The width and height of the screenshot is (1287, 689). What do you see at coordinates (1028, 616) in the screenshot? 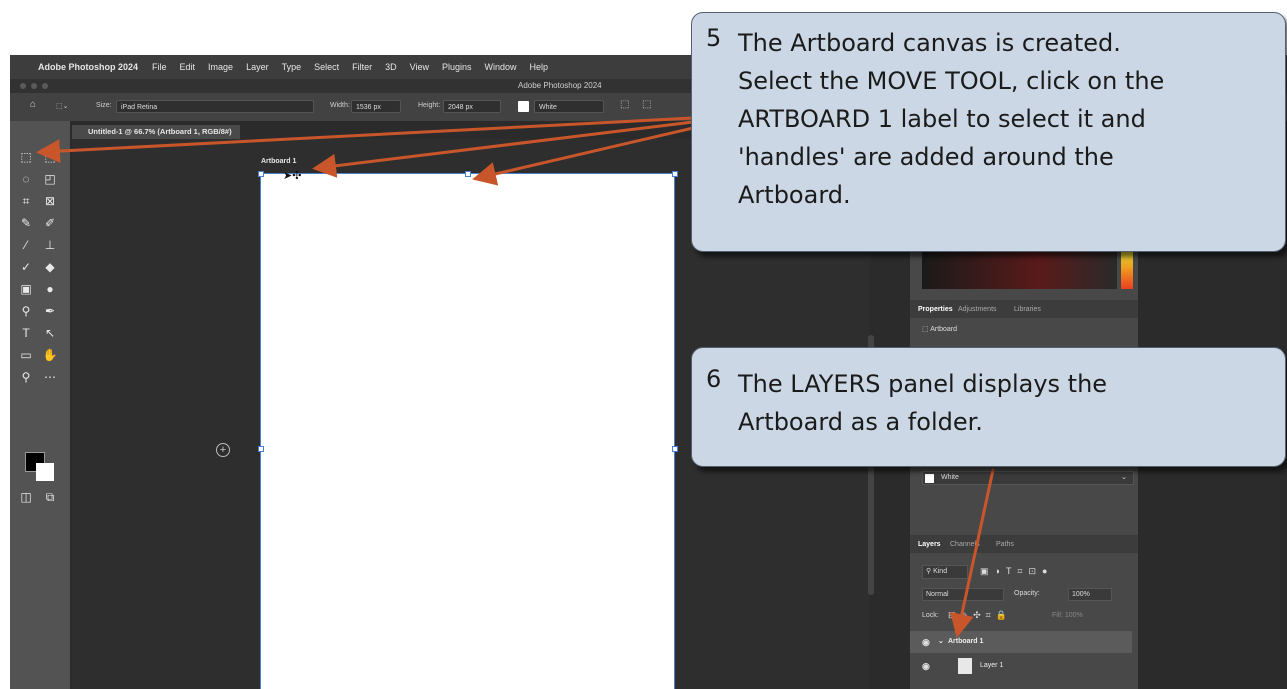
I see `lock-row: Lock: ⊞✎✣⌗🔒 Fill: 100%` at bounding box center [1028, 616].